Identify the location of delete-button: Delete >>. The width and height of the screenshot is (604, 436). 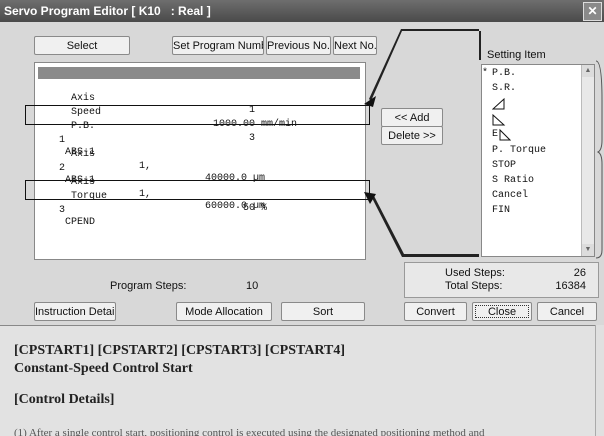
(412, 135).